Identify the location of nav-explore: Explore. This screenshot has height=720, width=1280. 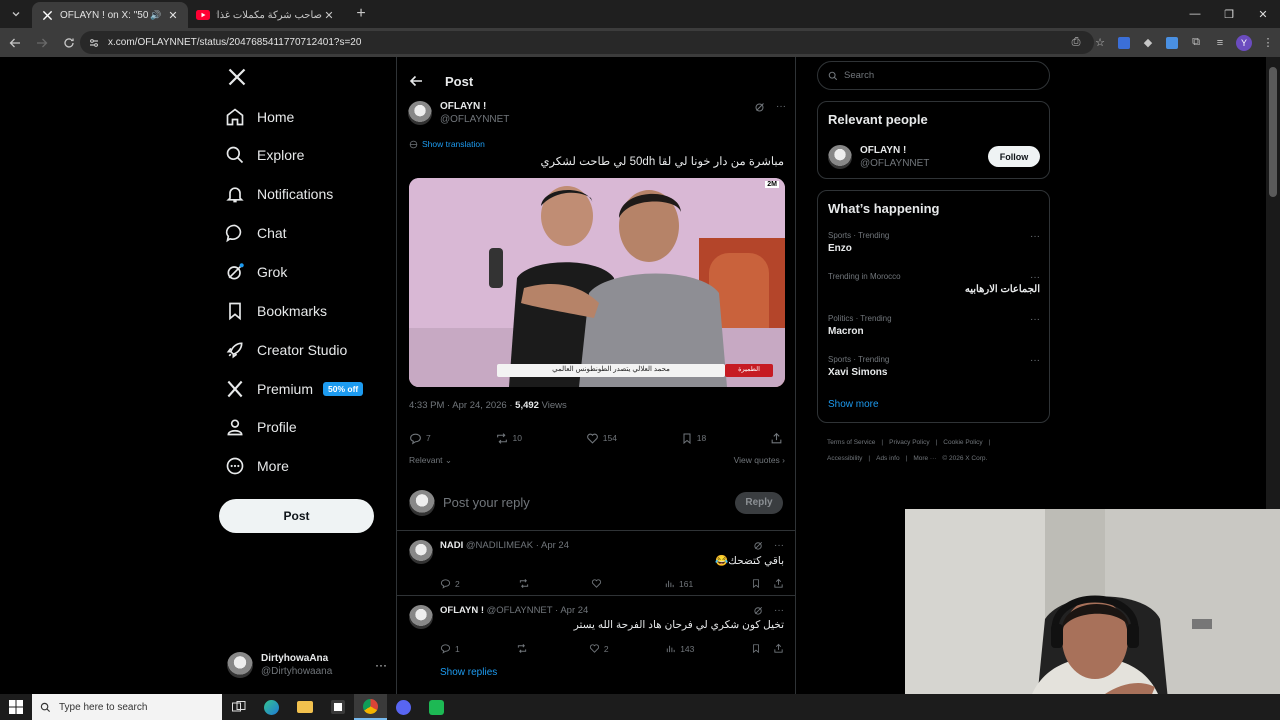
(264, 155).